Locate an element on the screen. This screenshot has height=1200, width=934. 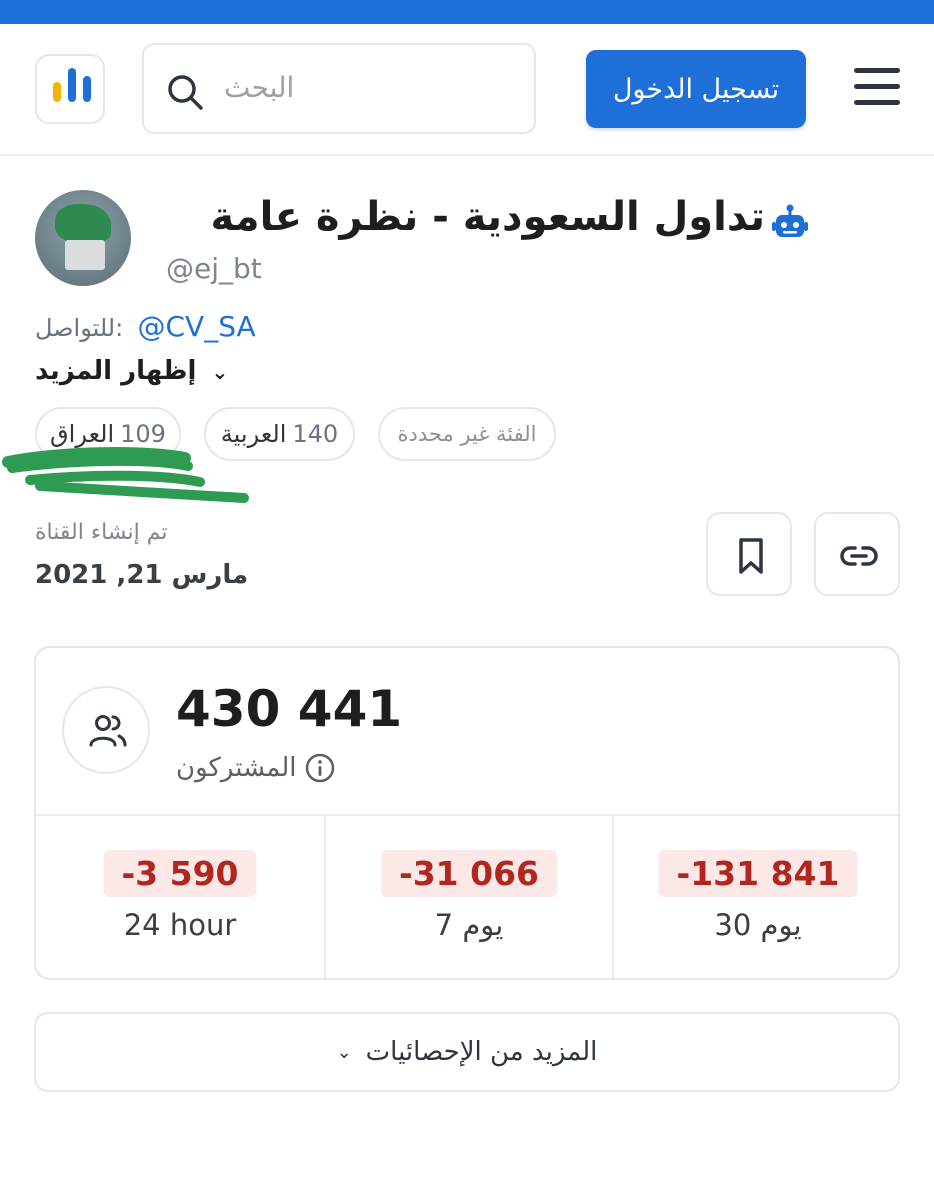
site-logo is located at coordinates (70, 89).